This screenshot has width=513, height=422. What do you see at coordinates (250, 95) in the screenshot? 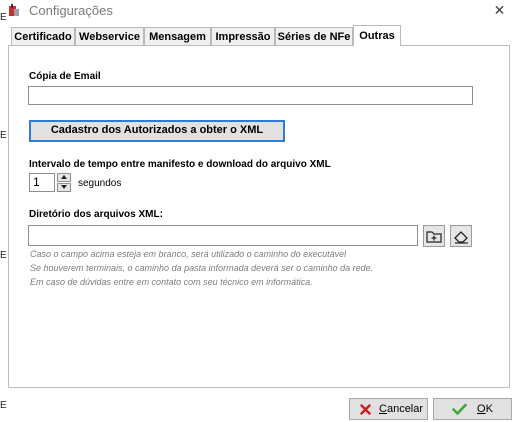
I see `email-copy-input` at bounding box center [250, 95].